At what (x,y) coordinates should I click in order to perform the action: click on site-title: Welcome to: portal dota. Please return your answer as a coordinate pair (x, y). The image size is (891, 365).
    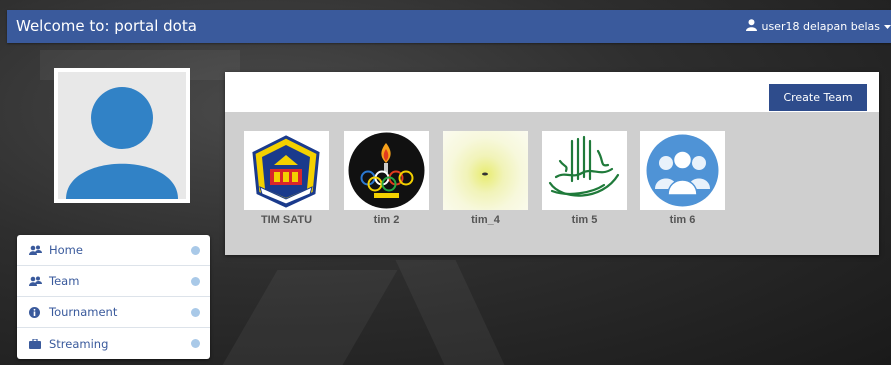
    Looking at the image, I should click on (106, 26).